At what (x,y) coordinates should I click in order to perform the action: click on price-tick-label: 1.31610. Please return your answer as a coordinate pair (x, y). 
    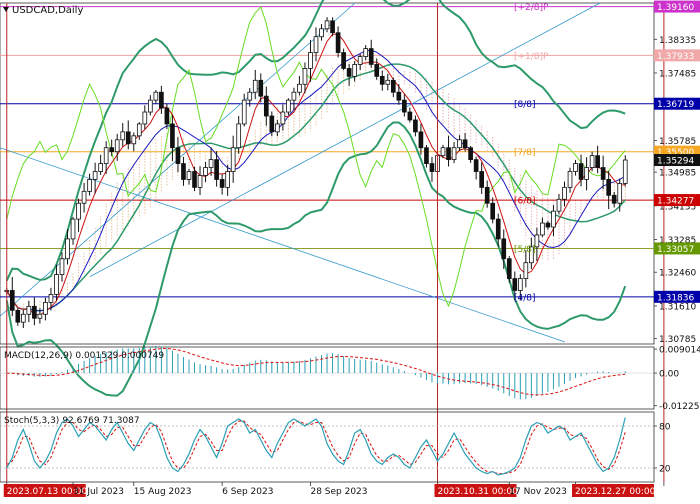
    Looking at the image, I should click on (677, 307).